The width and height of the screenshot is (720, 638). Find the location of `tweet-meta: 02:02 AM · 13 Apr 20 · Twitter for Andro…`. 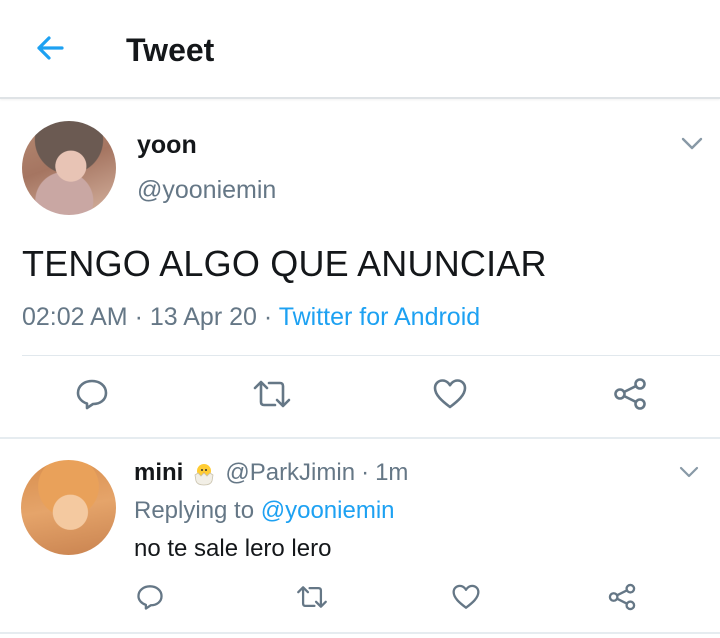

tweet-meta: 02:02 AM · 13 Apr 20 · Twitter for Andro… is located at coordinates (251, 317).